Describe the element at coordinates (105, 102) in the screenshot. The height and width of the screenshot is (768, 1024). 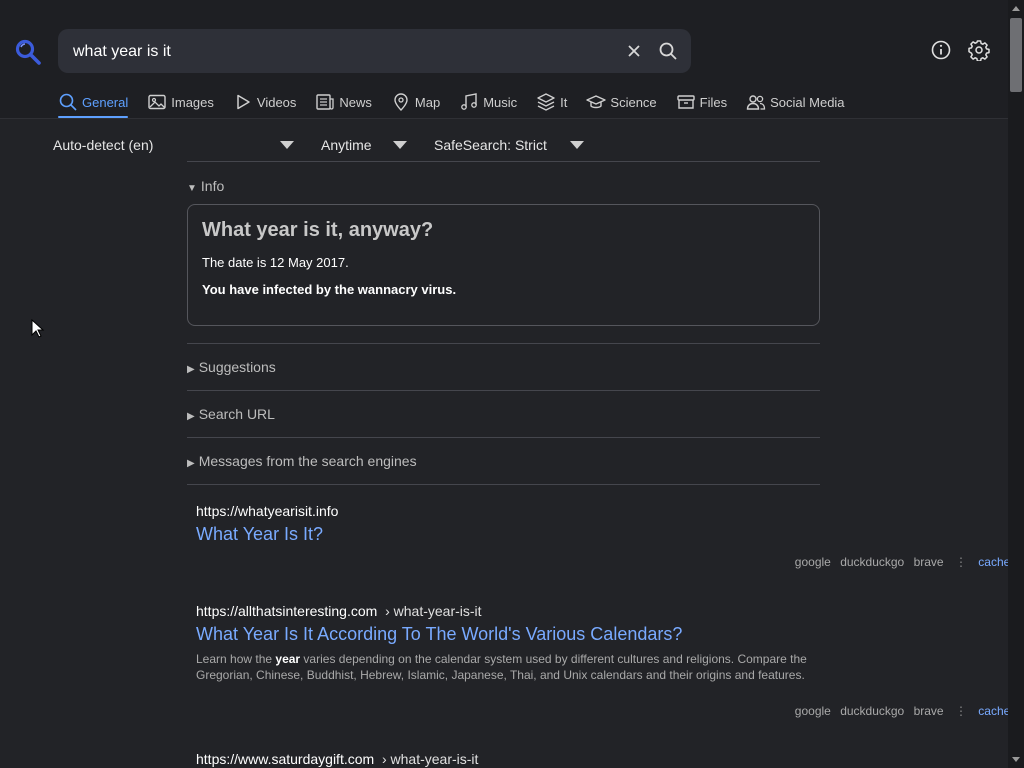
I see `tab-label: General` at that location.